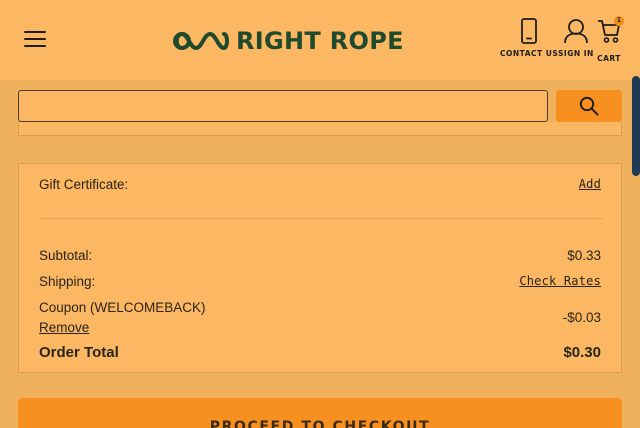 The image size is (640, 428). What do you see at coordinates (576, 53) in the screenshot?
I see `sign-in-label: SIGN IN` at bounding box center [576, 53].